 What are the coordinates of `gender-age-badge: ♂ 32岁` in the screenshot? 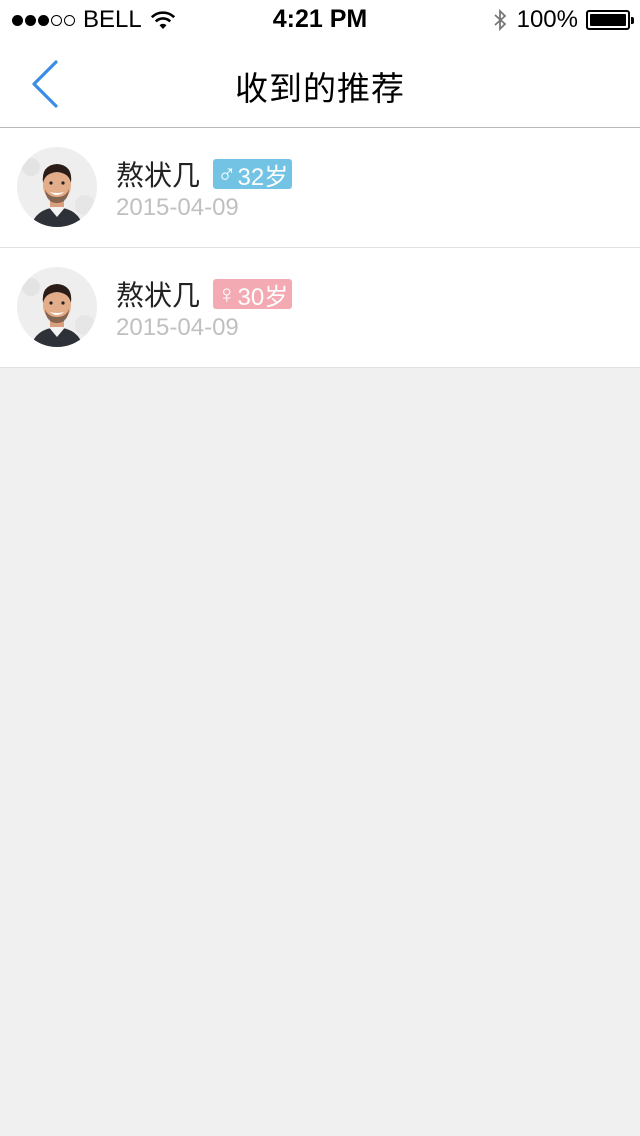 It's located at (253, 174).